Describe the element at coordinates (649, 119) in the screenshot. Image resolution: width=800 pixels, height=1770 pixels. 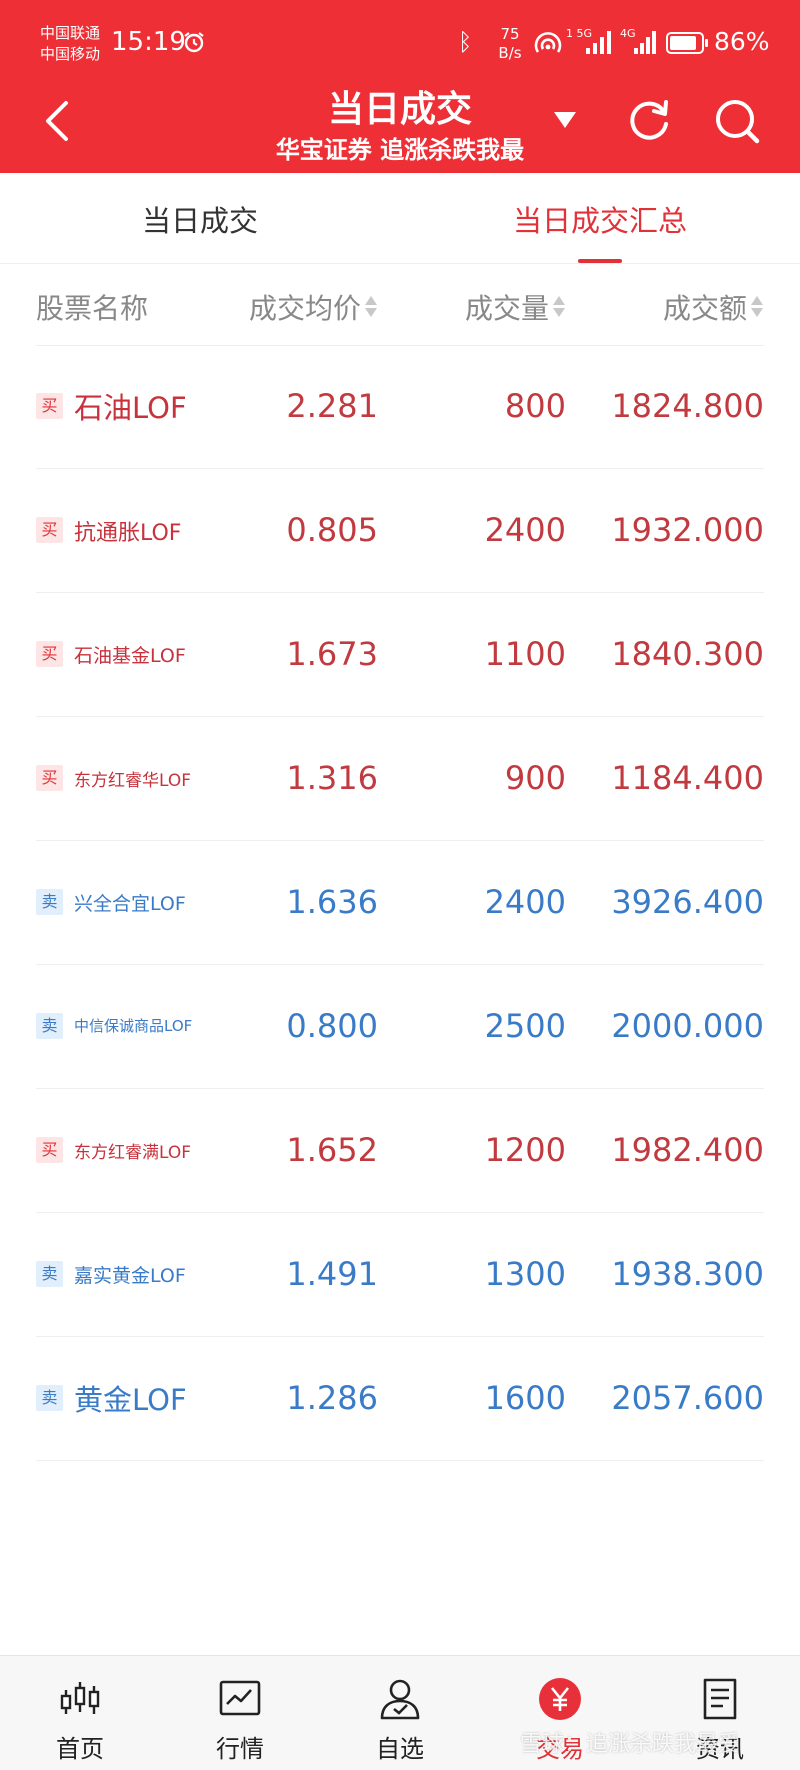
I see `refresh-icon` at that location.